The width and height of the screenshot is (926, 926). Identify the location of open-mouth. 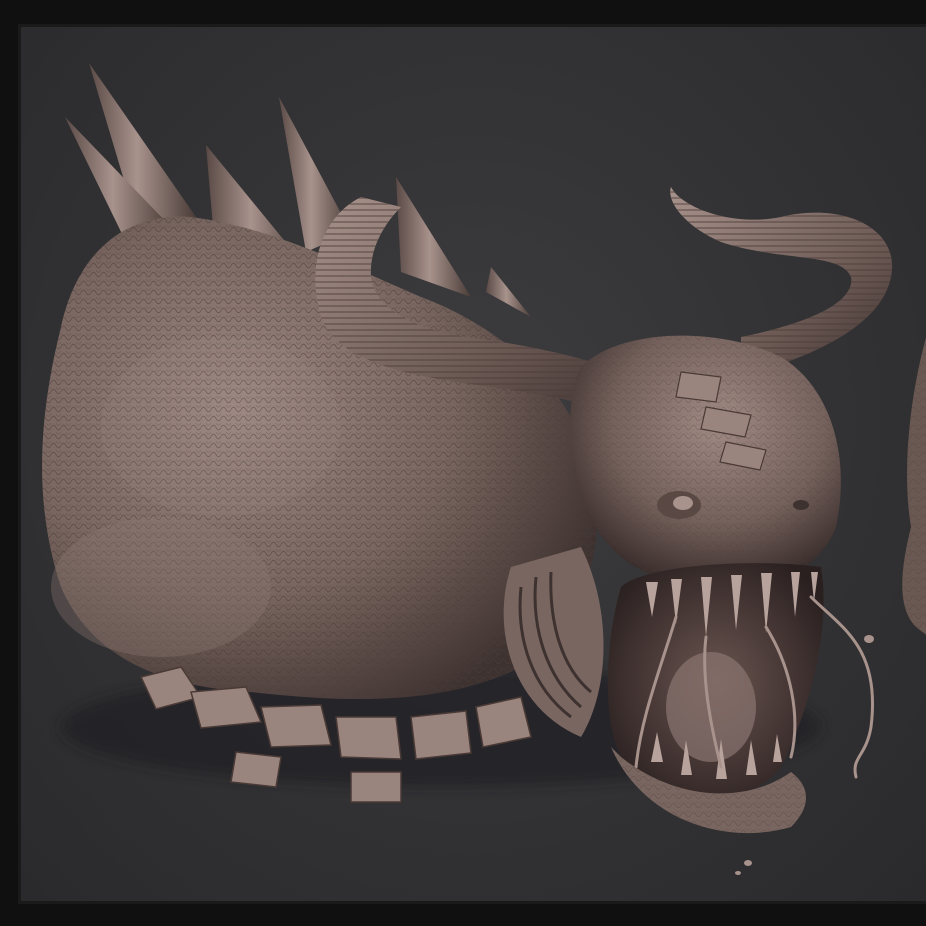
(740, 681).